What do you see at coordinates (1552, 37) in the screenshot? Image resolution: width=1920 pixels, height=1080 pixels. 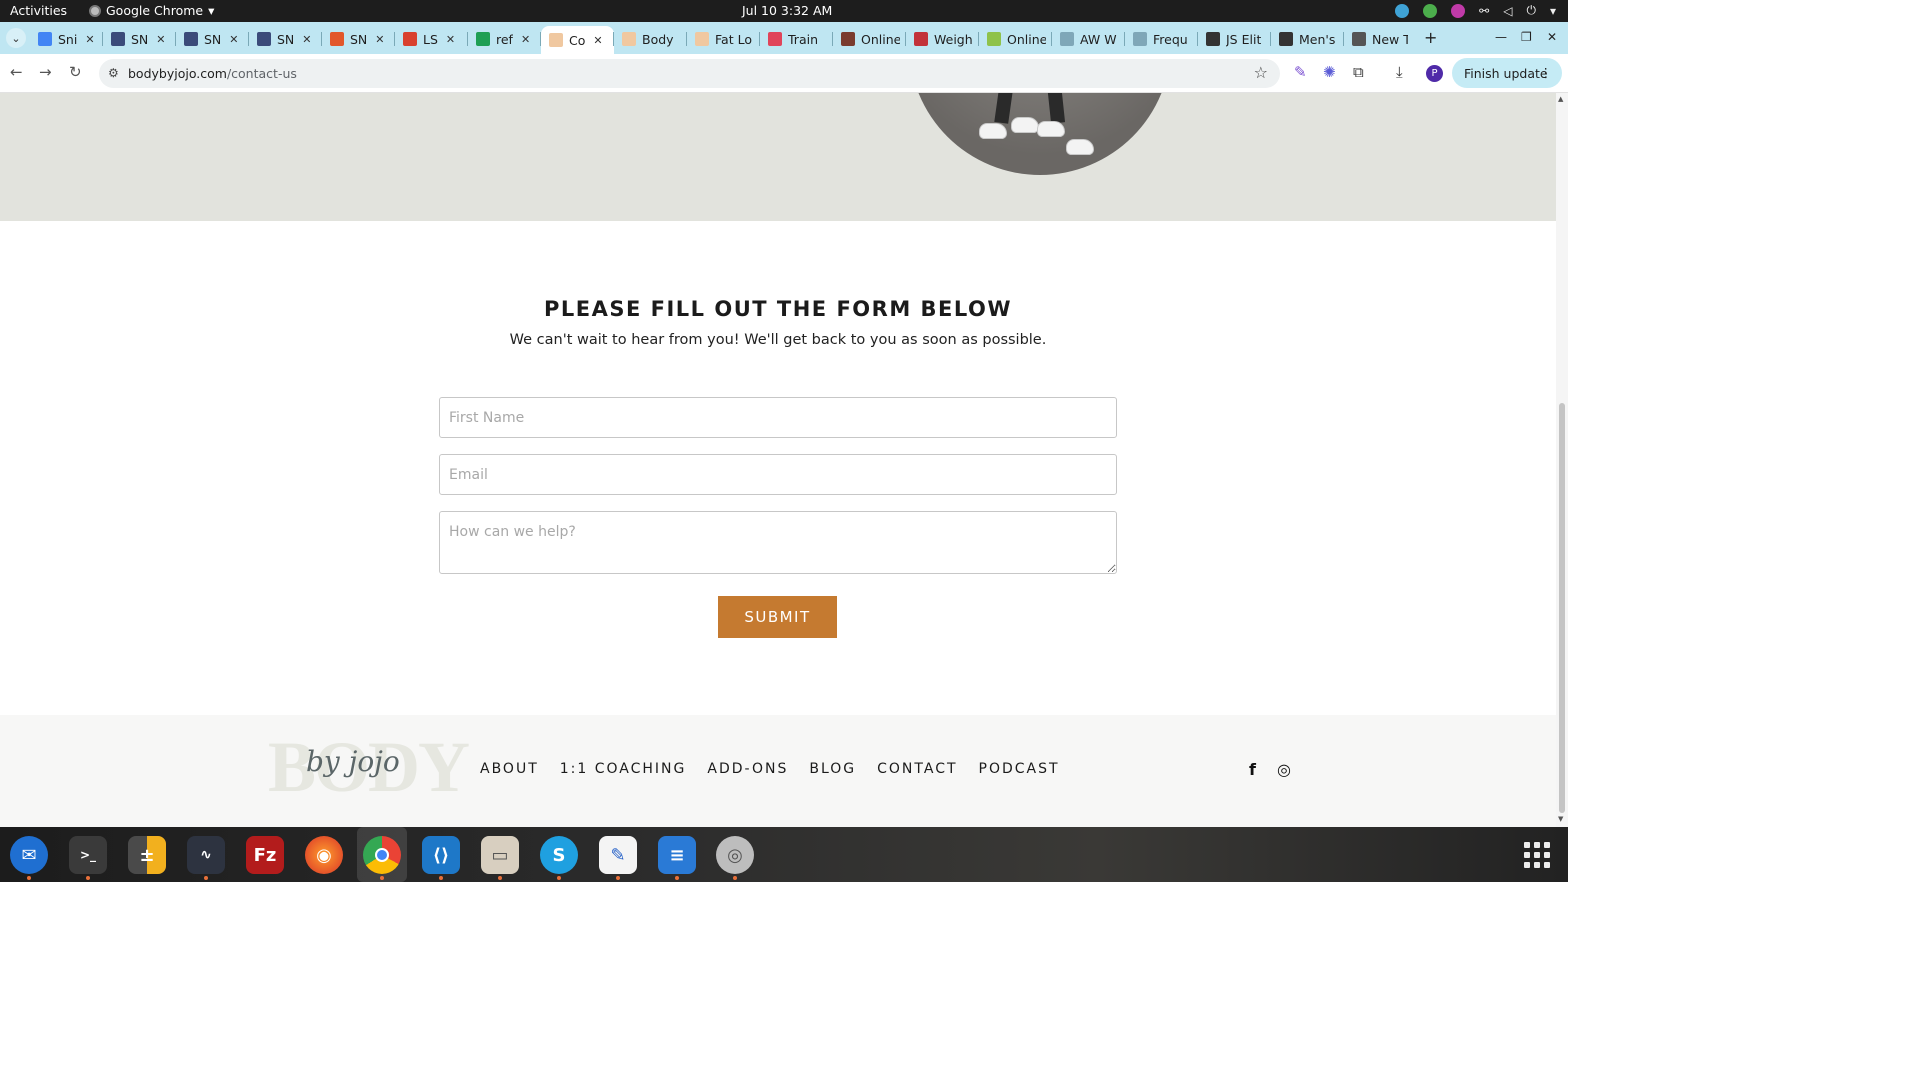 I see `close-window-icon: ✕` at bounding box center [1552, 37].